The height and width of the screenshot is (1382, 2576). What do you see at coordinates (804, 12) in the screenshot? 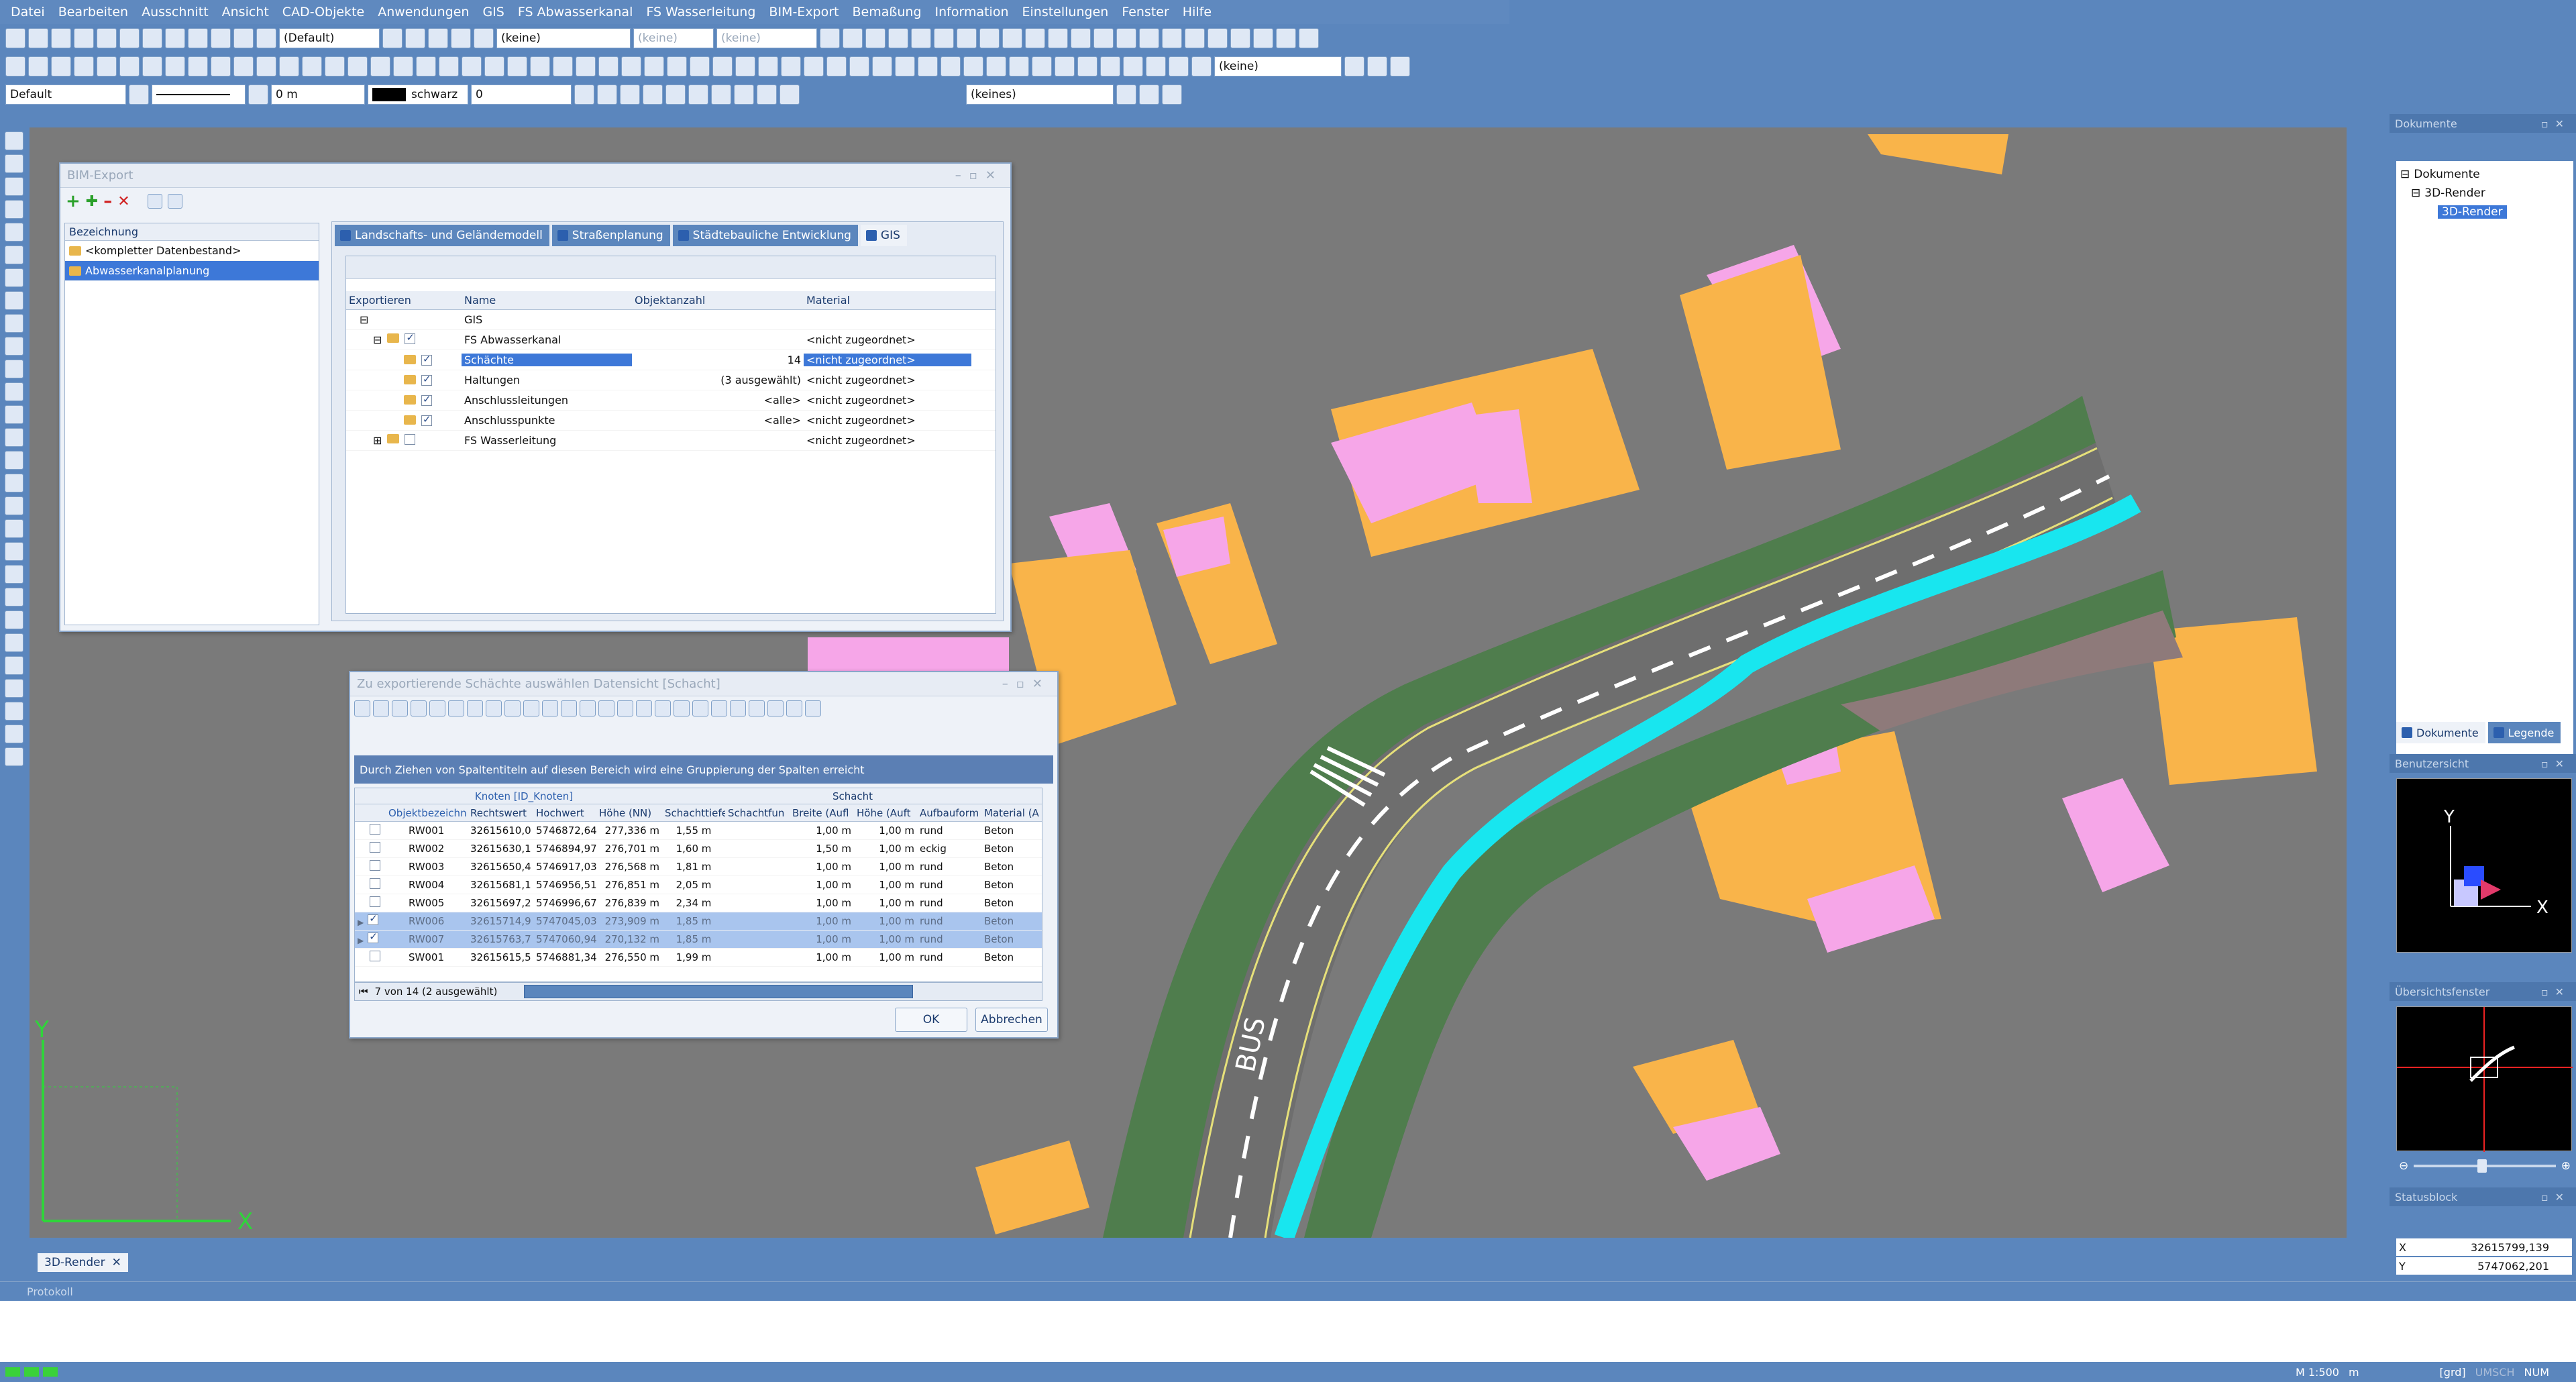
I see `menu-bim-export: BIM-Export` at bounding box center [804, 12].